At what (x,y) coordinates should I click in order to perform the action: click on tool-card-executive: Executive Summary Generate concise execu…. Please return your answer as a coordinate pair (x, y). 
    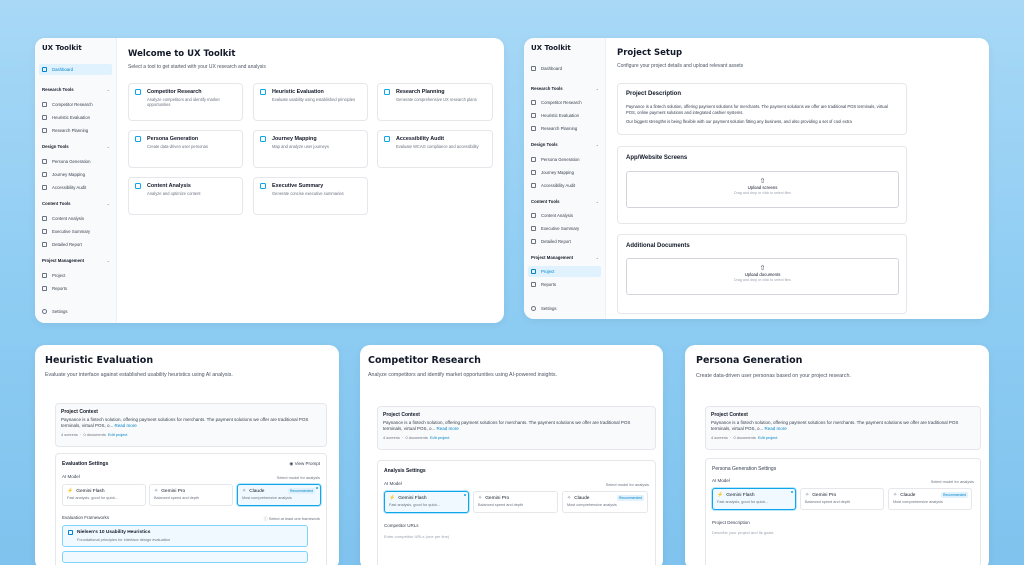
    Looking at the image, I should click on (310, 196).